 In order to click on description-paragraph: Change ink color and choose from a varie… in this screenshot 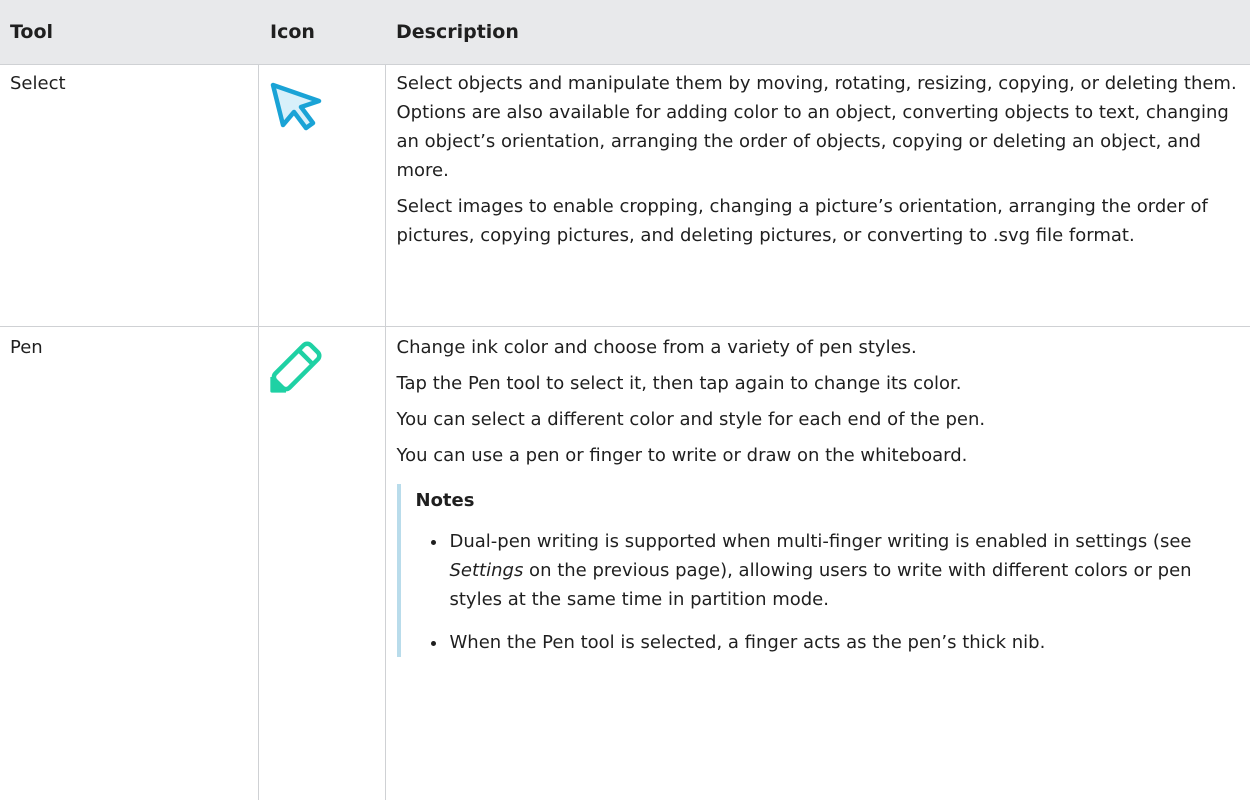, I will do `click(818, 347)`.